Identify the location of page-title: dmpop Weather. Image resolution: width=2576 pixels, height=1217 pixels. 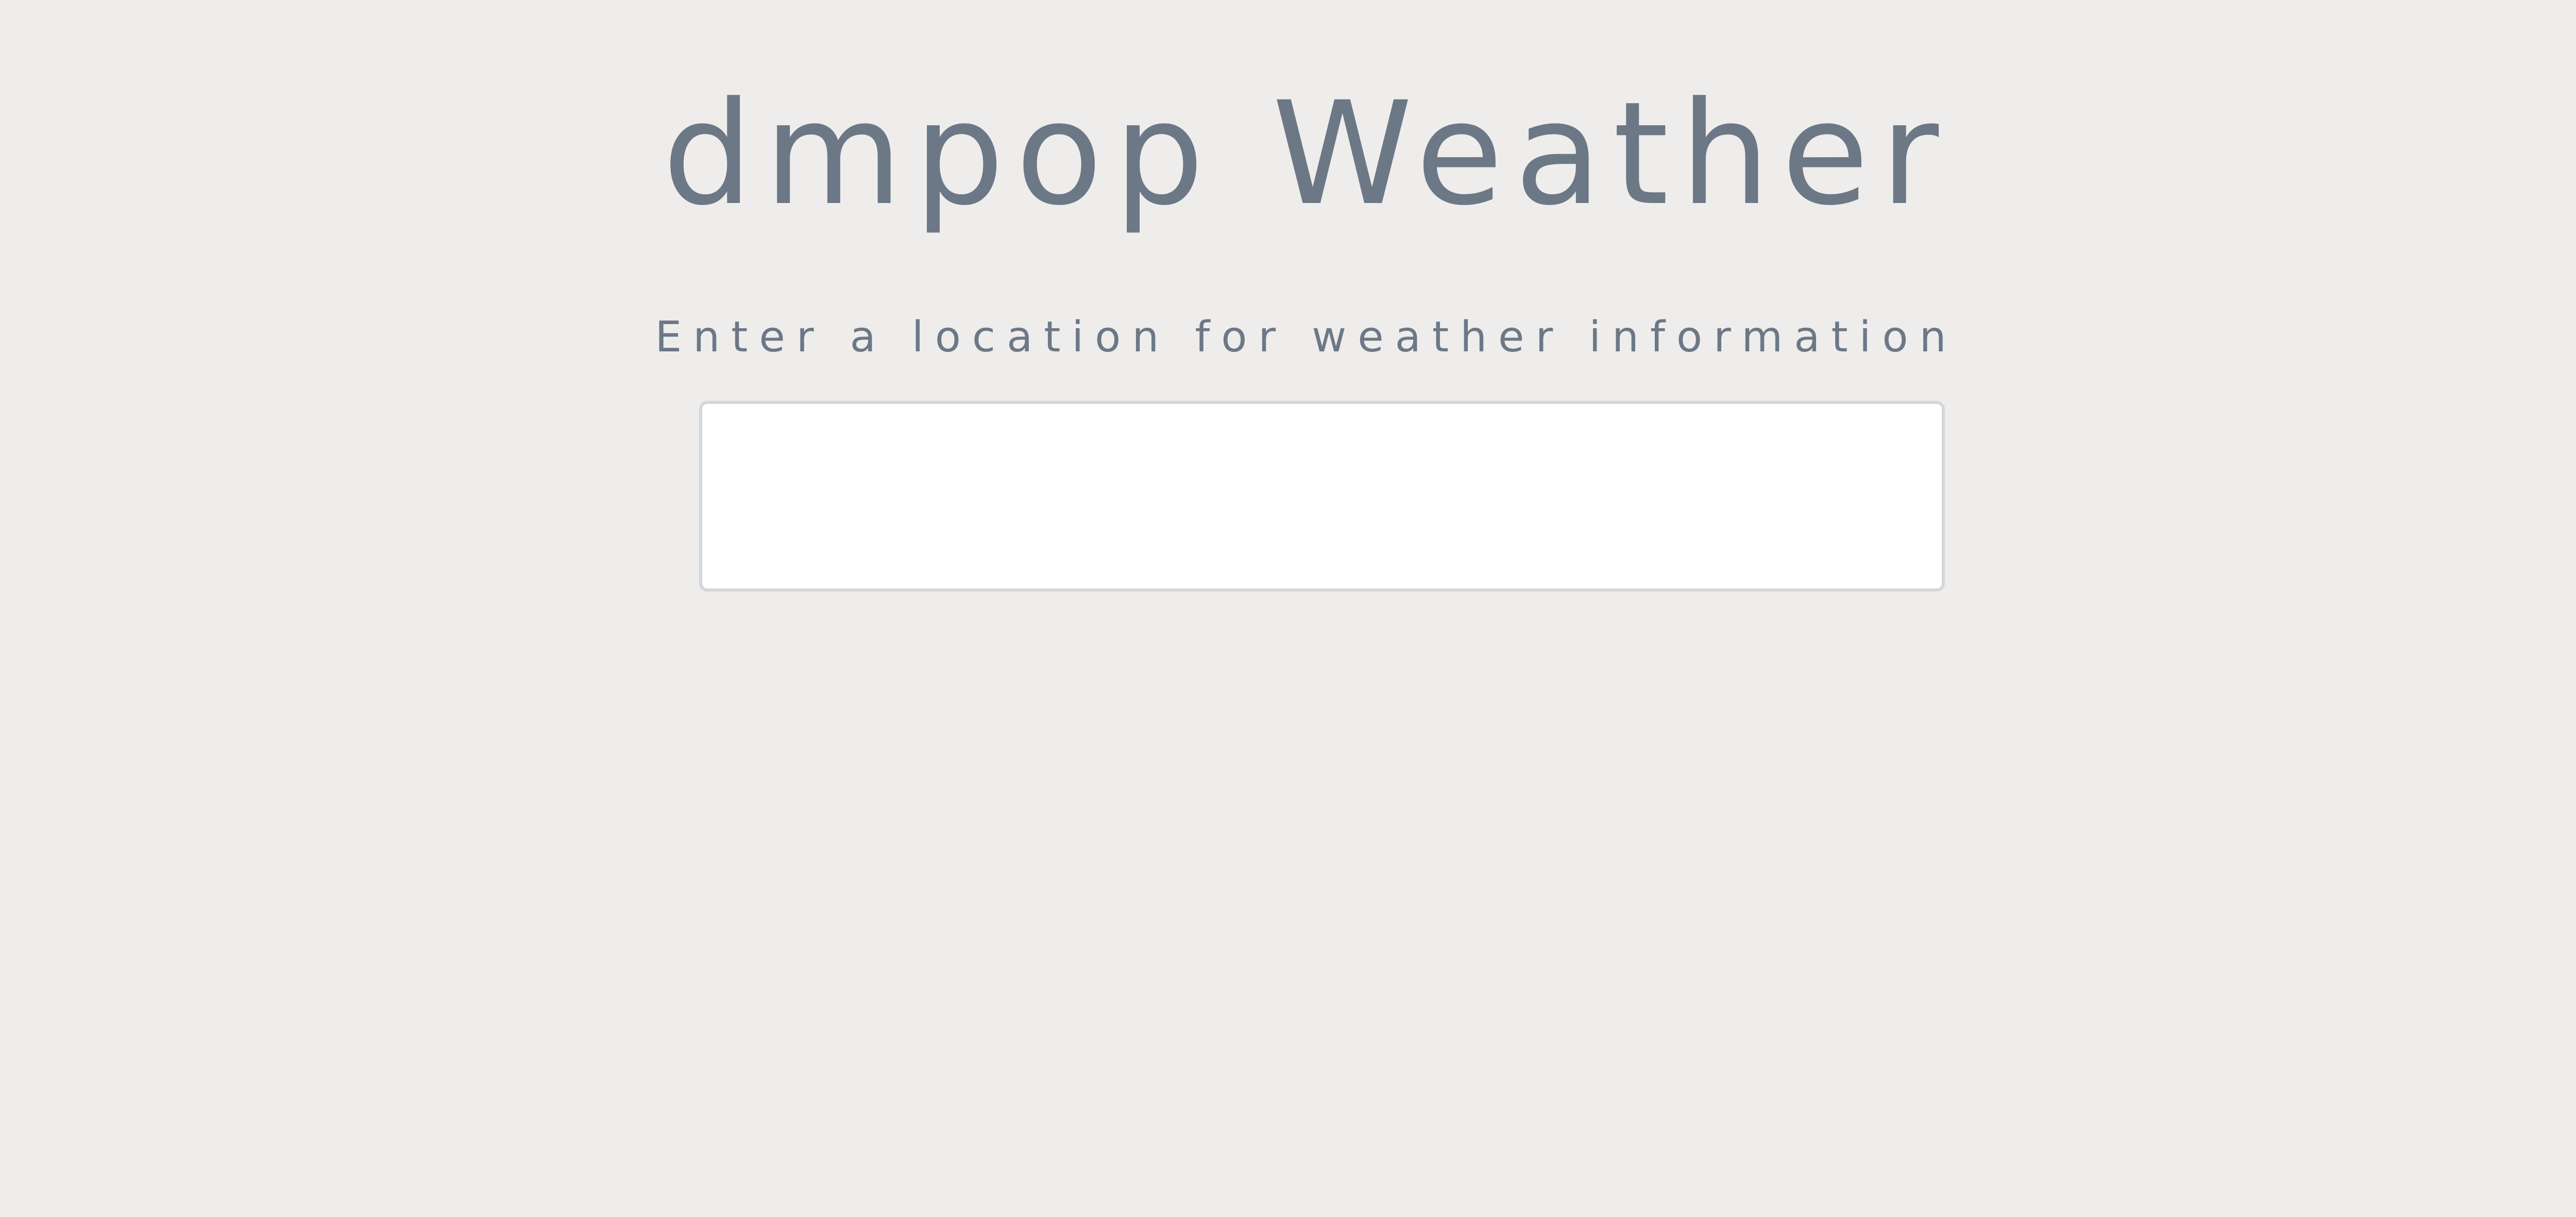
(1306, 154).